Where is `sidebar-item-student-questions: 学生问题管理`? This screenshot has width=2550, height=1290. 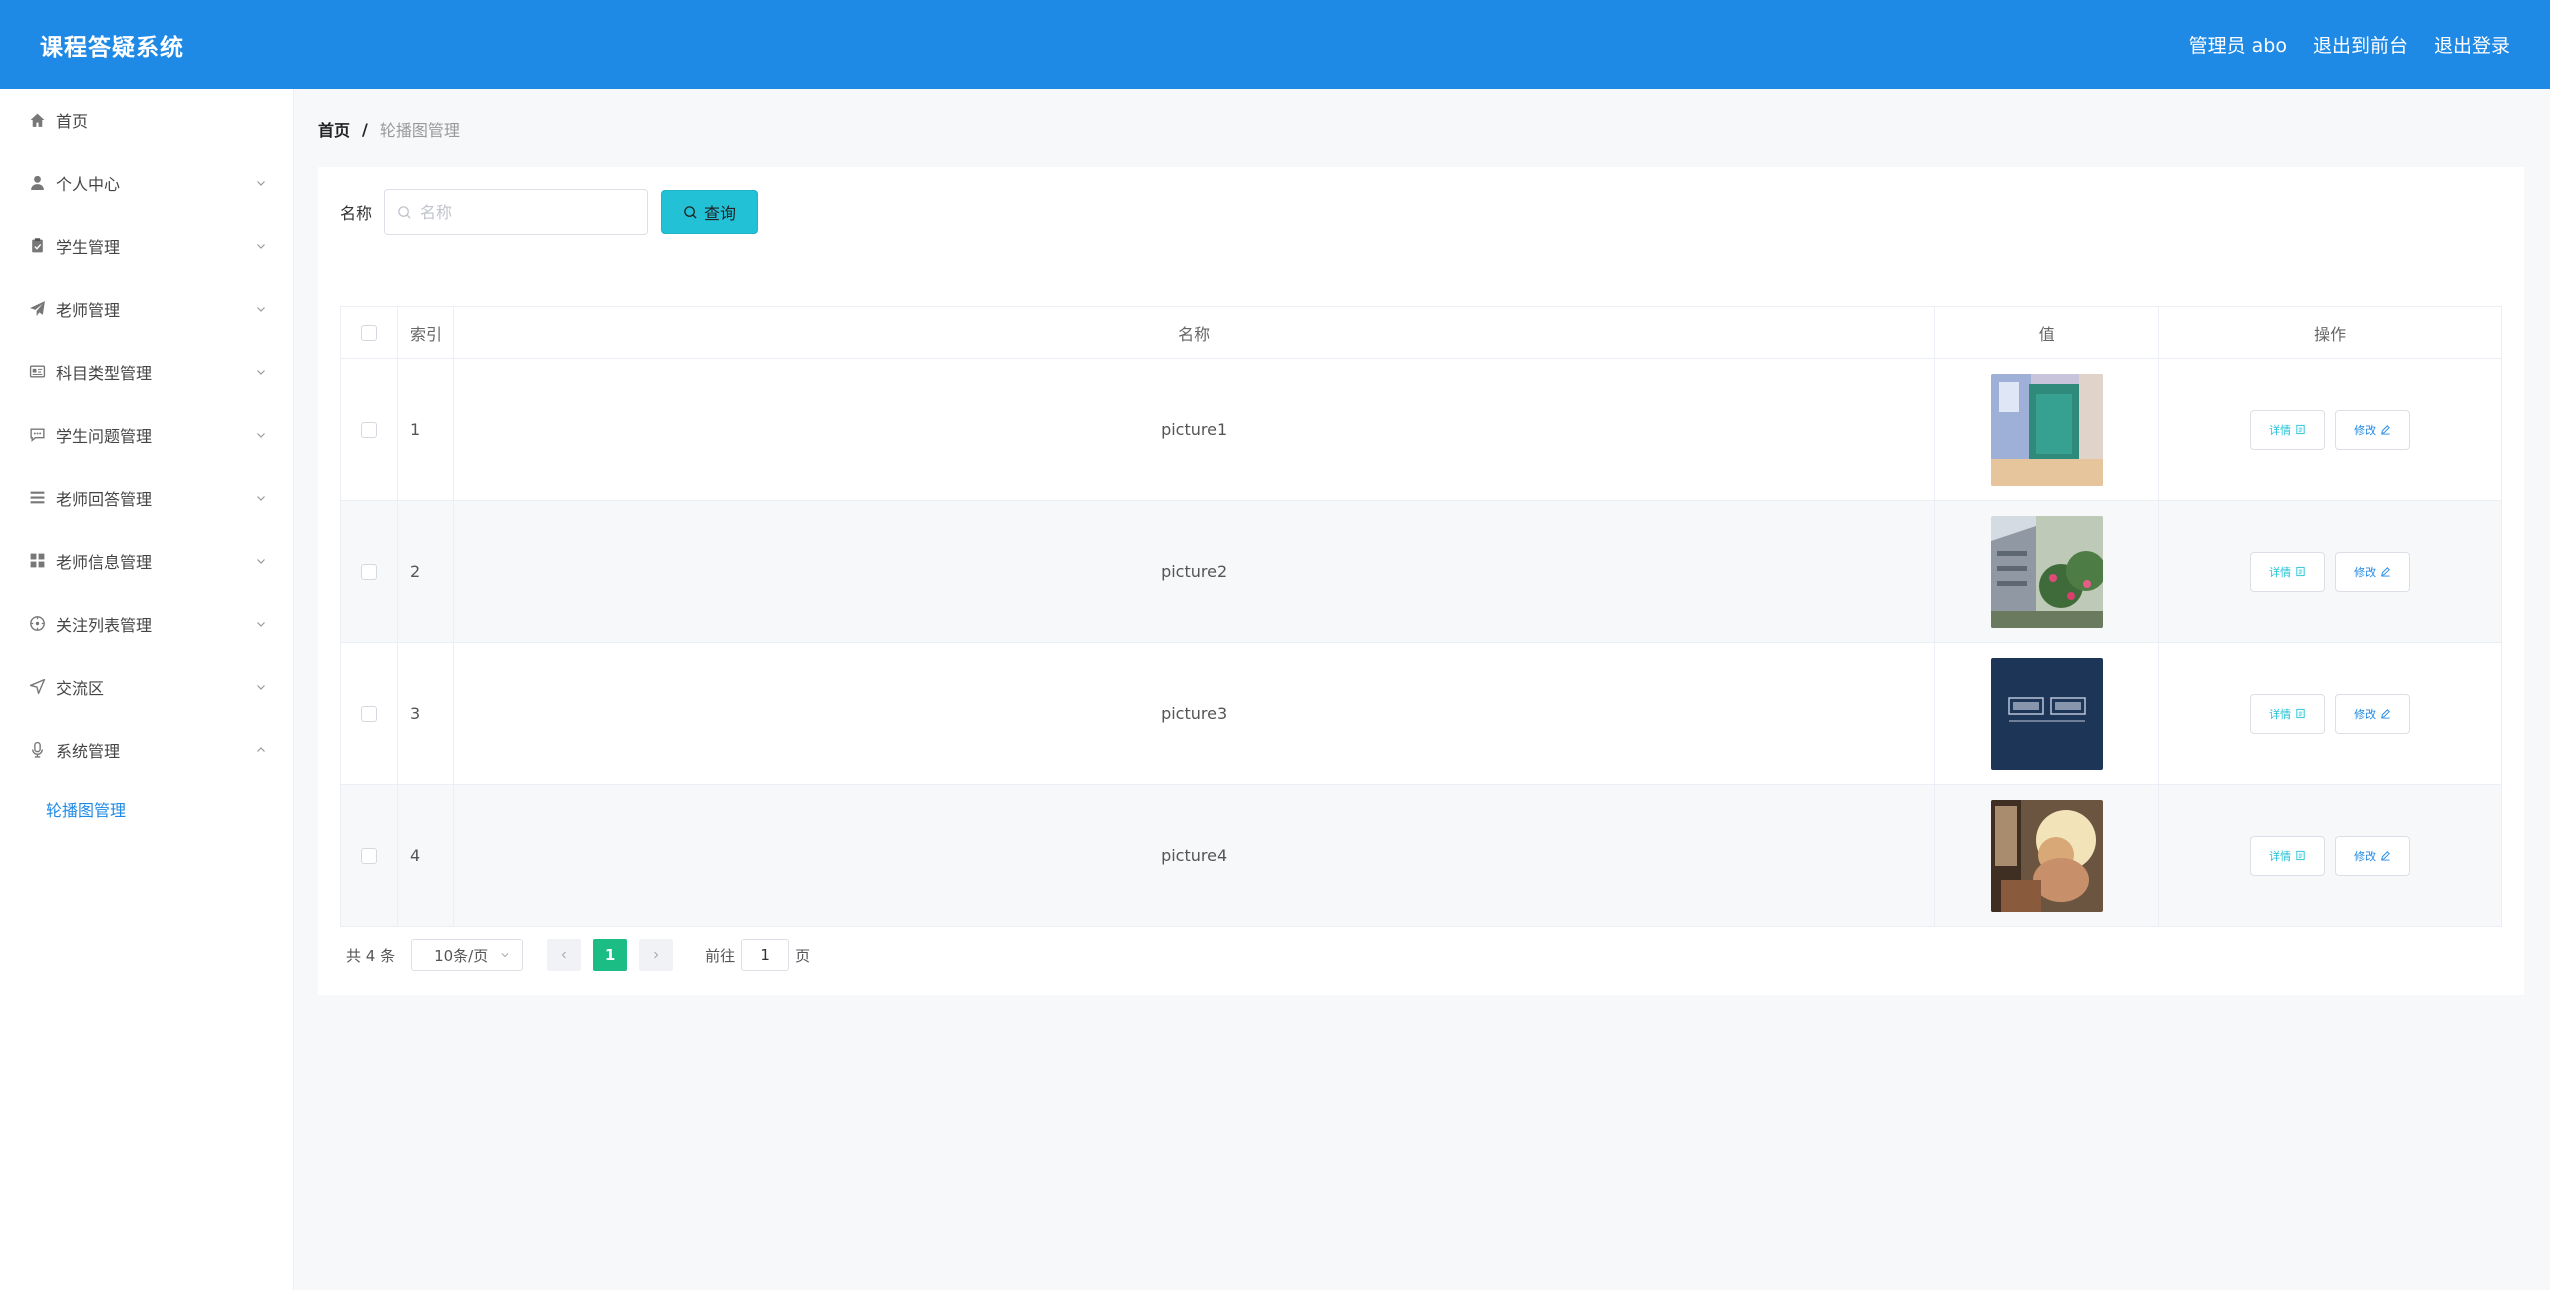 sidebar-item-student-questions: 学生问题管理 is located at coordinates (146, 434).